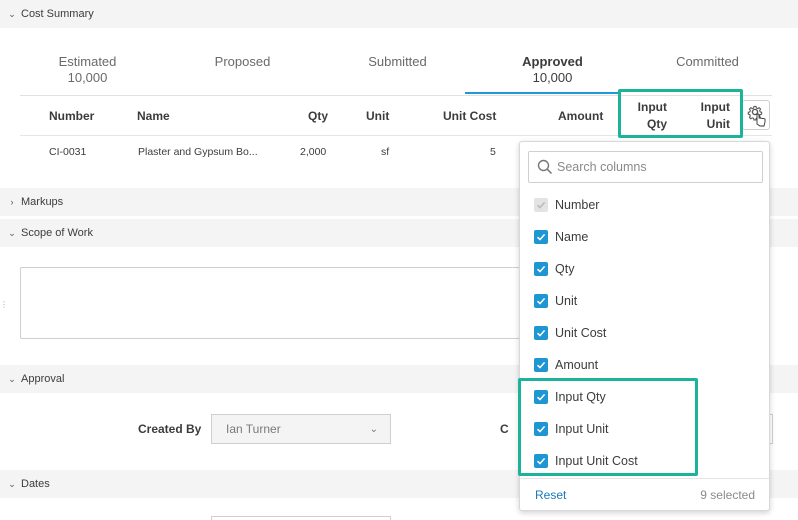 The image size is (798, 520). I want to click on cell-number: CI-0031, so click(68, 152).